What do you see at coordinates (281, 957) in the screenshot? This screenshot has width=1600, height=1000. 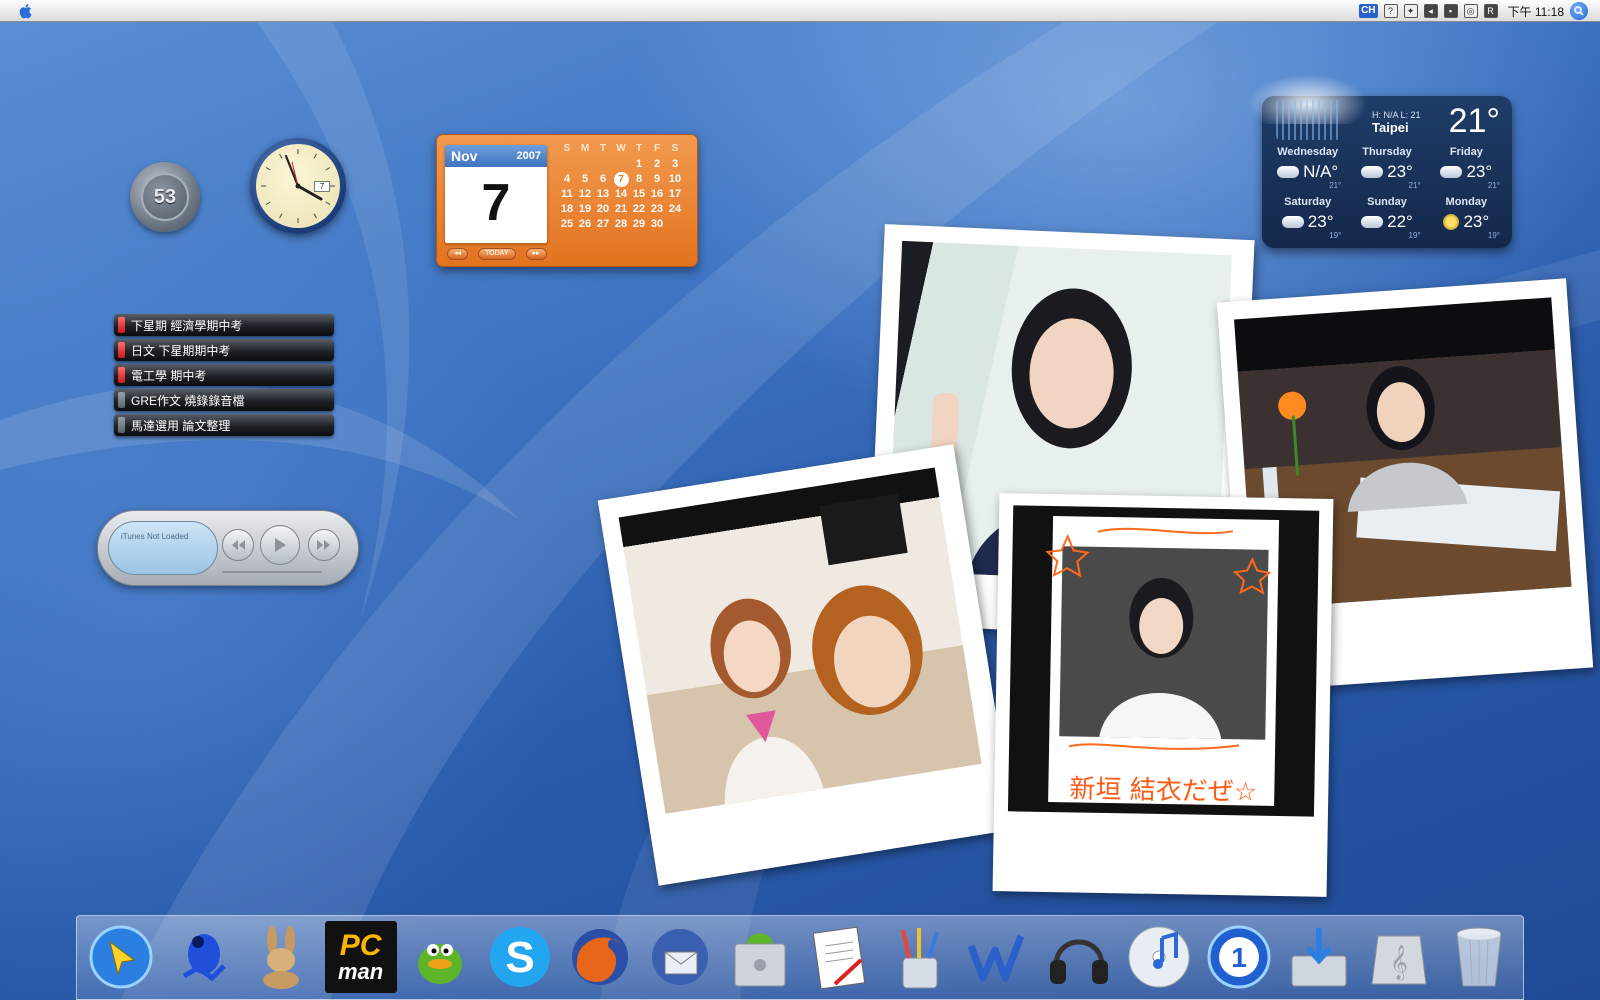 I see `dock-item-rabbit` at bounding box center [281, 957].